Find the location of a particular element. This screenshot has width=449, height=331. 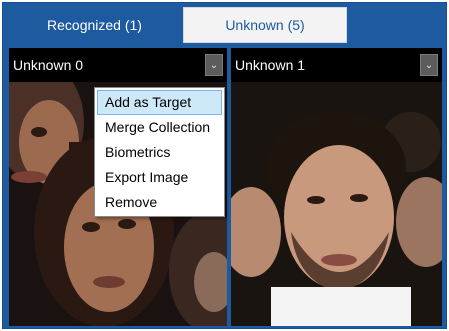

menu-item-add-as-target: Add as Target is located at coordinates (159, 102).